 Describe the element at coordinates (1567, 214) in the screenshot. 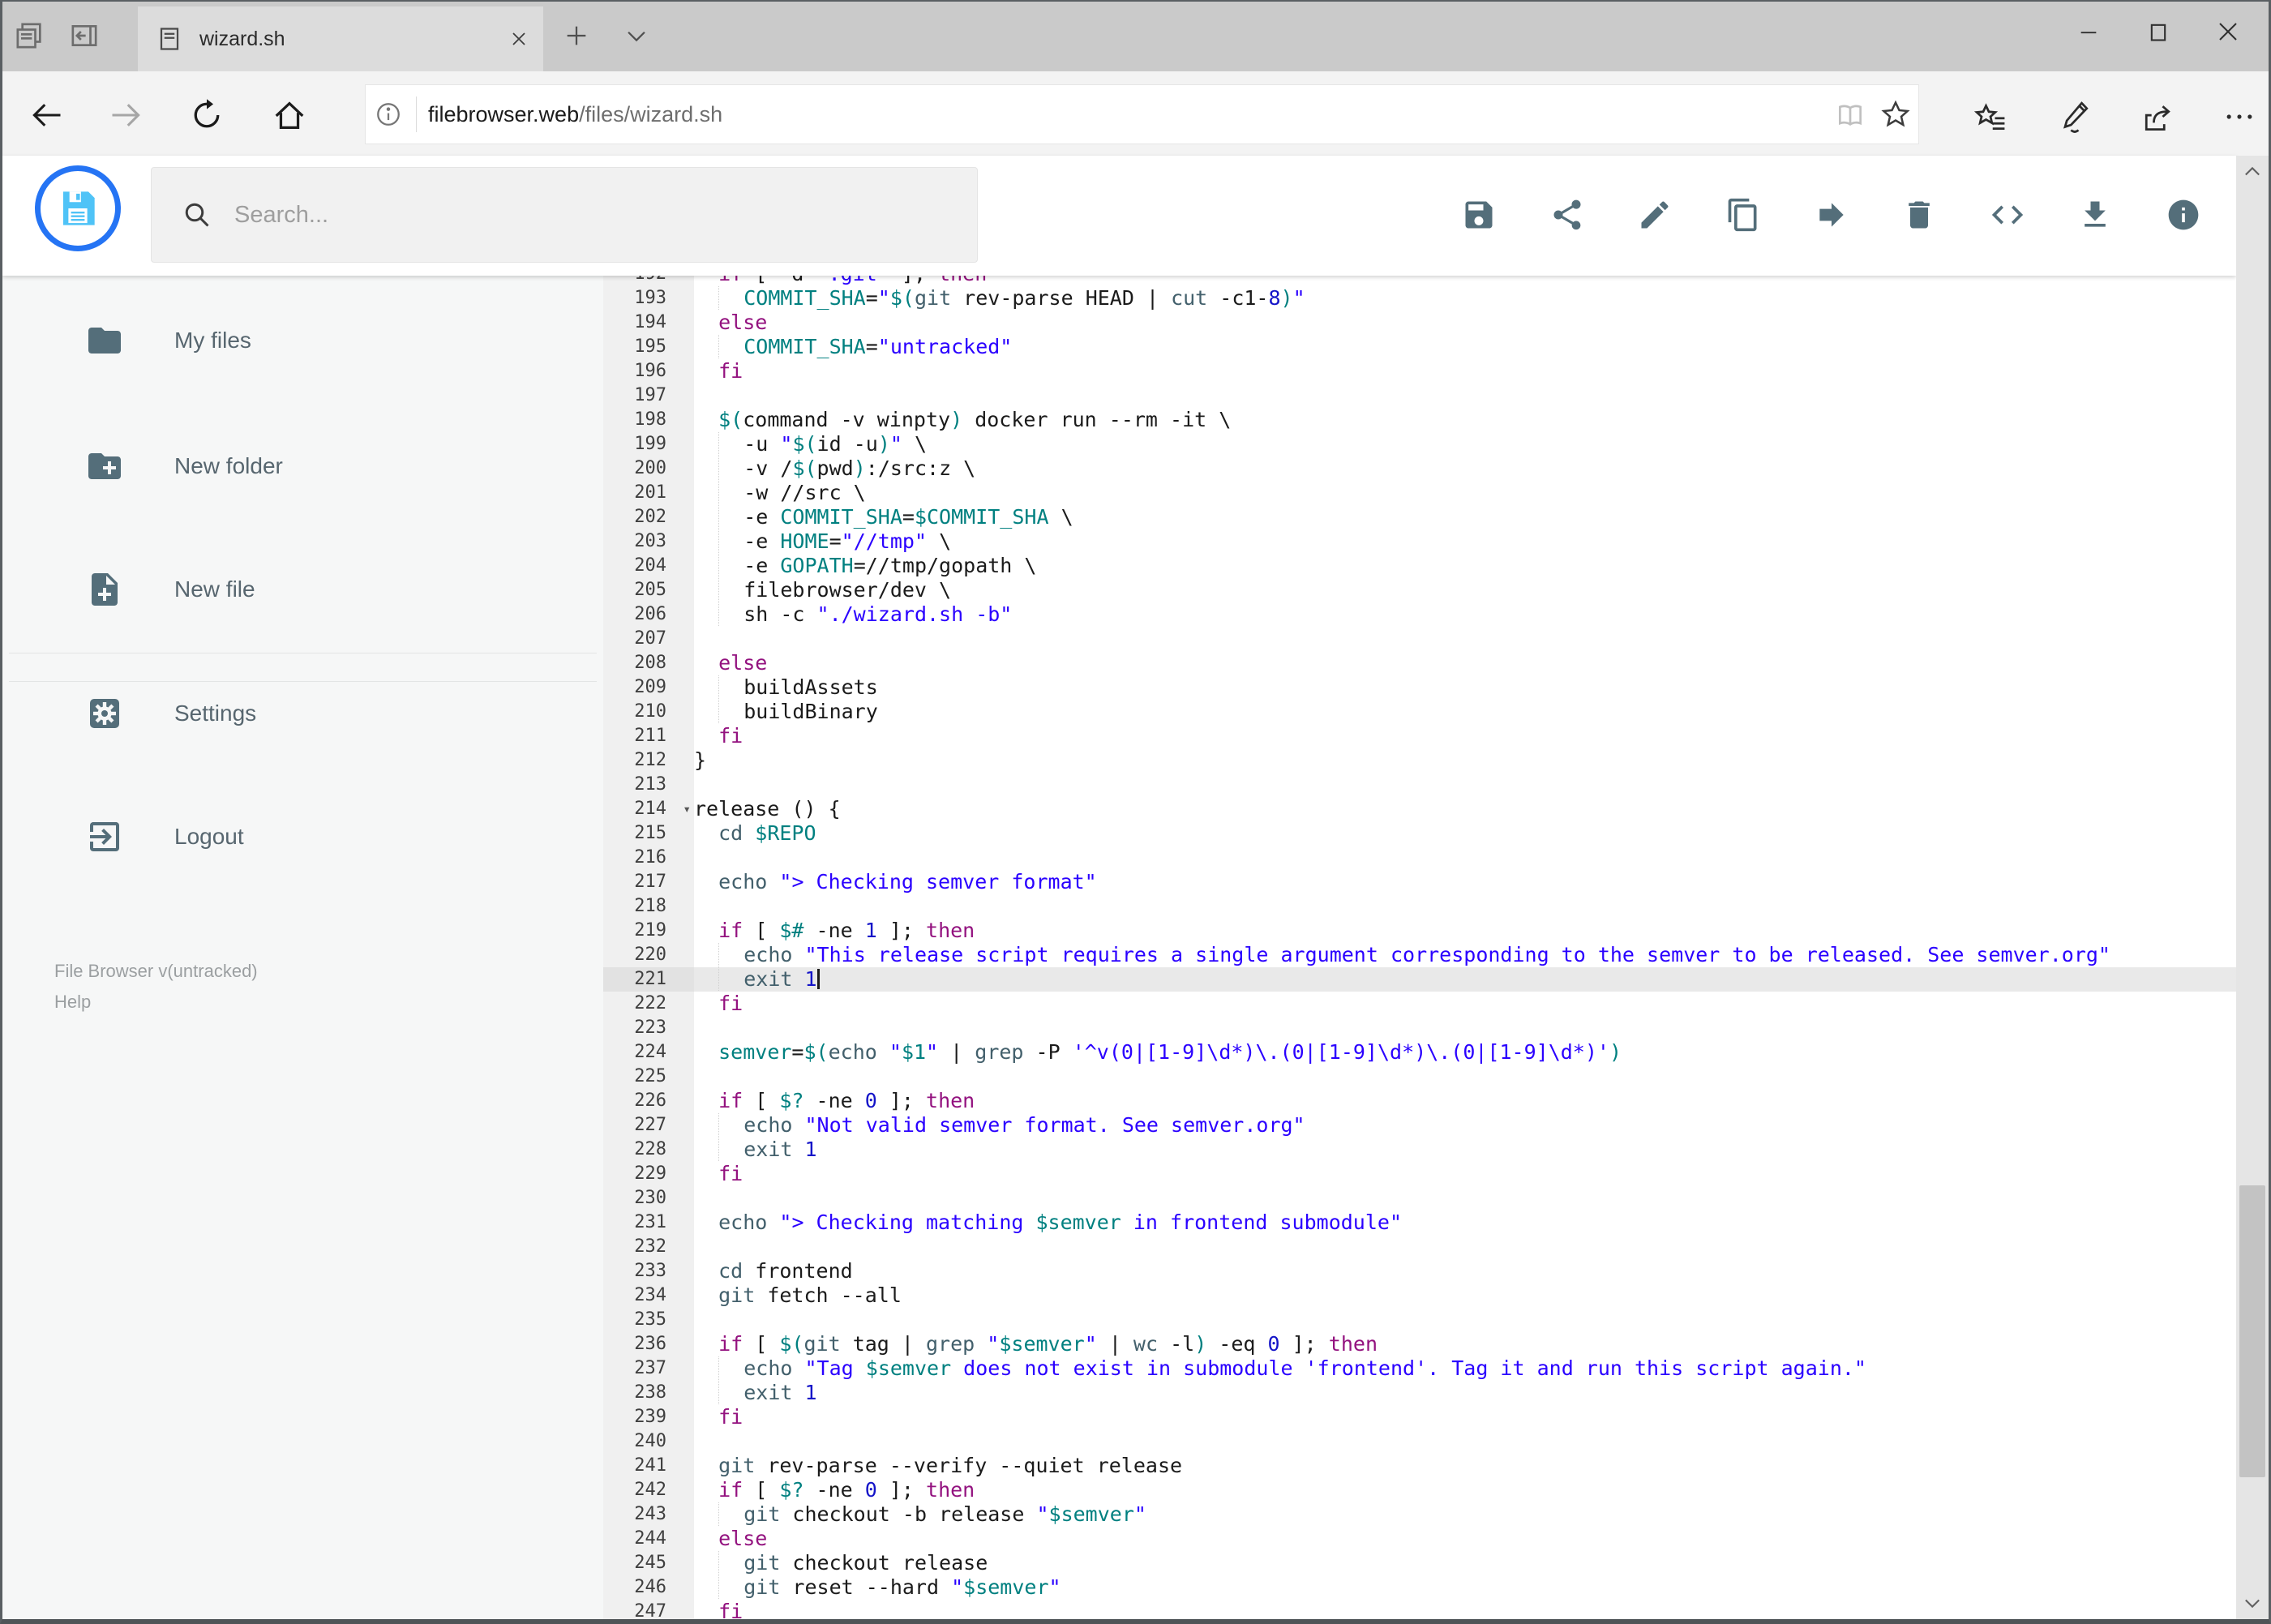

I see `share-button` at that location.